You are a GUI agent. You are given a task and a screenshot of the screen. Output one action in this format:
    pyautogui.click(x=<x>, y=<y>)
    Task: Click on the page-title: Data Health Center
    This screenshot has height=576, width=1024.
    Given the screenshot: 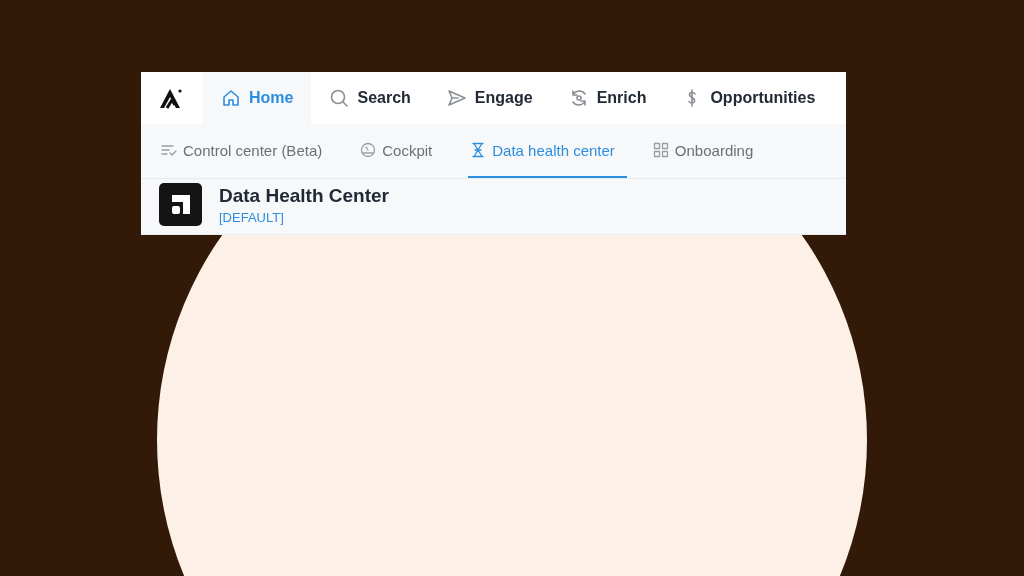 What is the action you would take?
    pyautogui.click(x=304, y=195)
    